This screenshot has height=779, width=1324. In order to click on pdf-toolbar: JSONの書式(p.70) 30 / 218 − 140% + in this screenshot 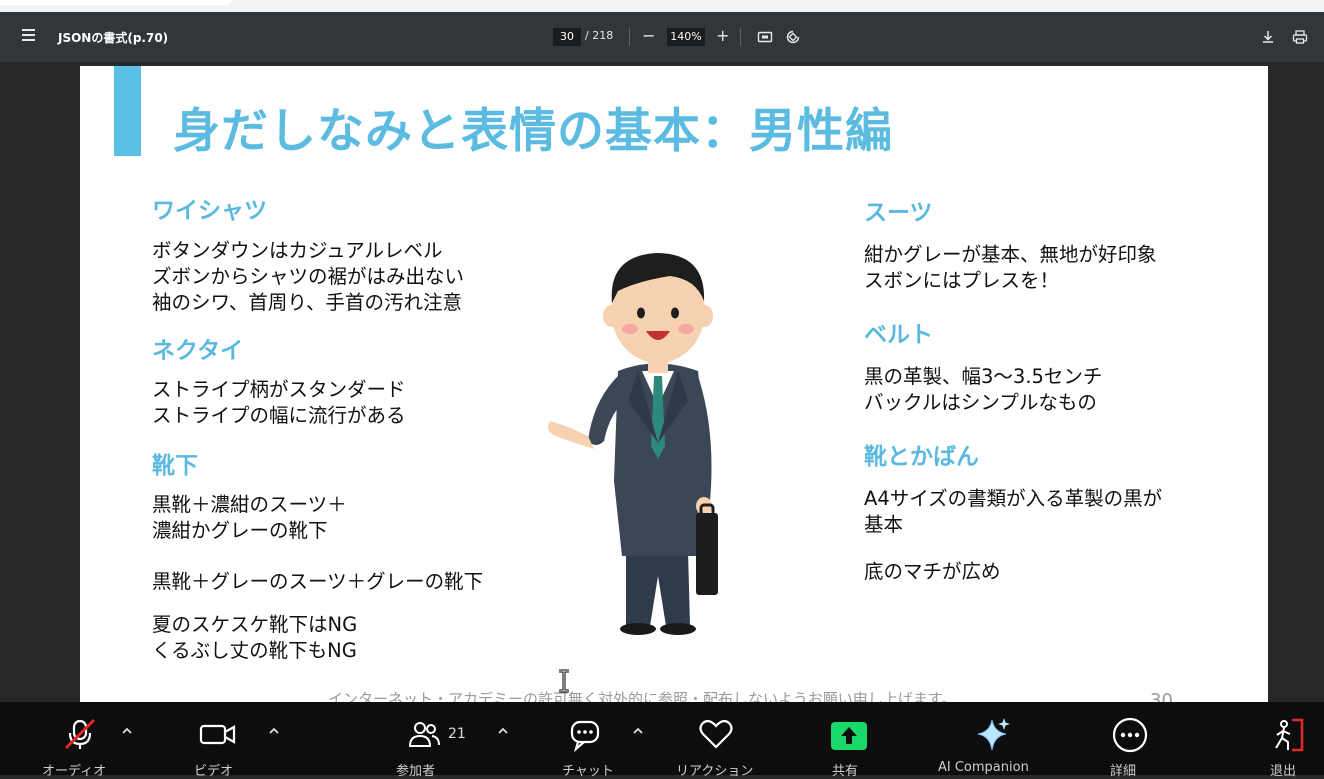, I will do `click(662, 37)`.